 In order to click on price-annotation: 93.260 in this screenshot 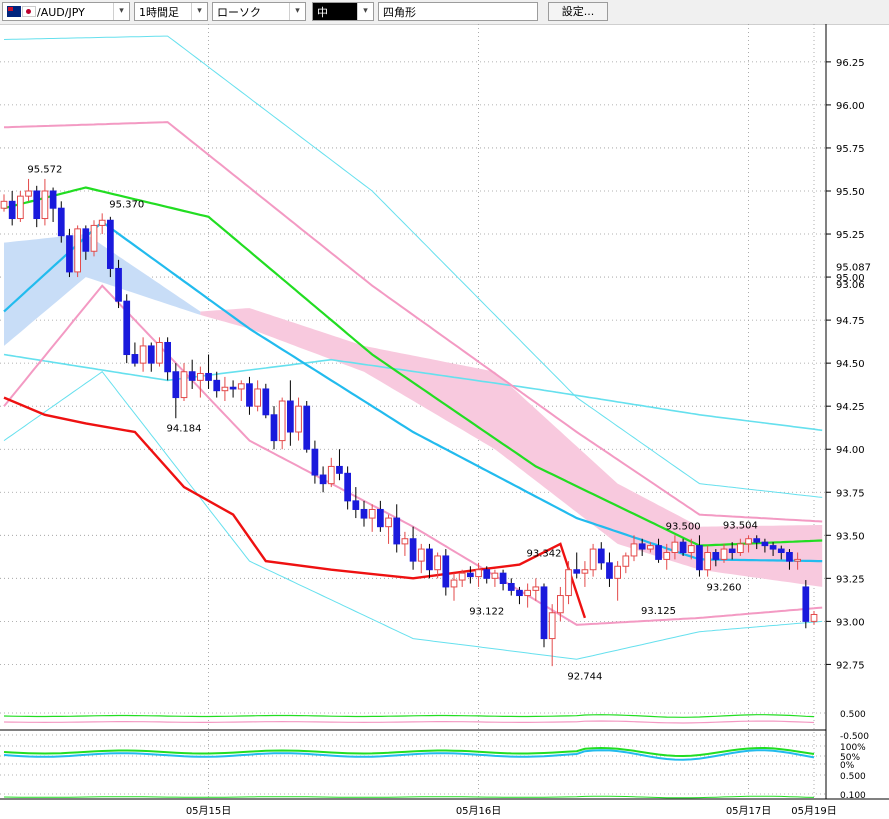, I will do `click(724, 588)`.